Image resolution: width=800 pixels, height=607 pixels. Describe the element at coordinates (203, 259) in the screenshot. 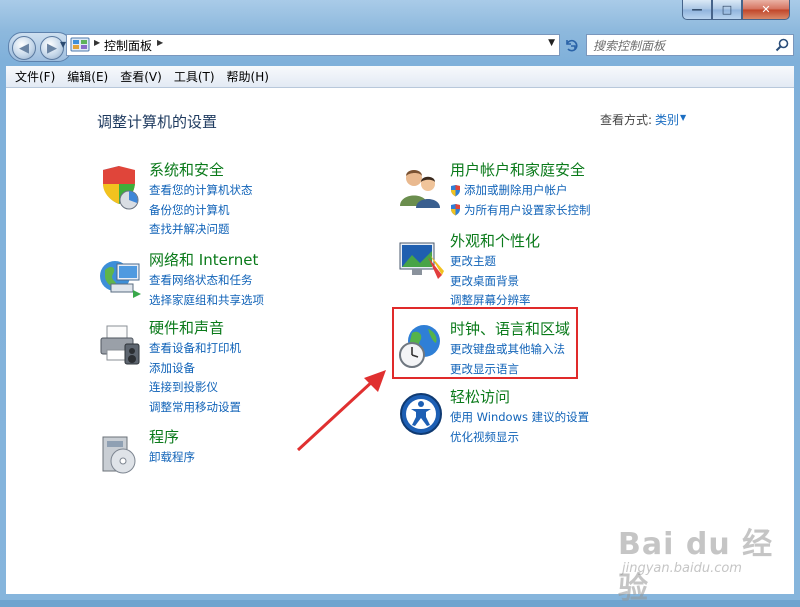

I see `category-title: 网络和 Internet` at that location.